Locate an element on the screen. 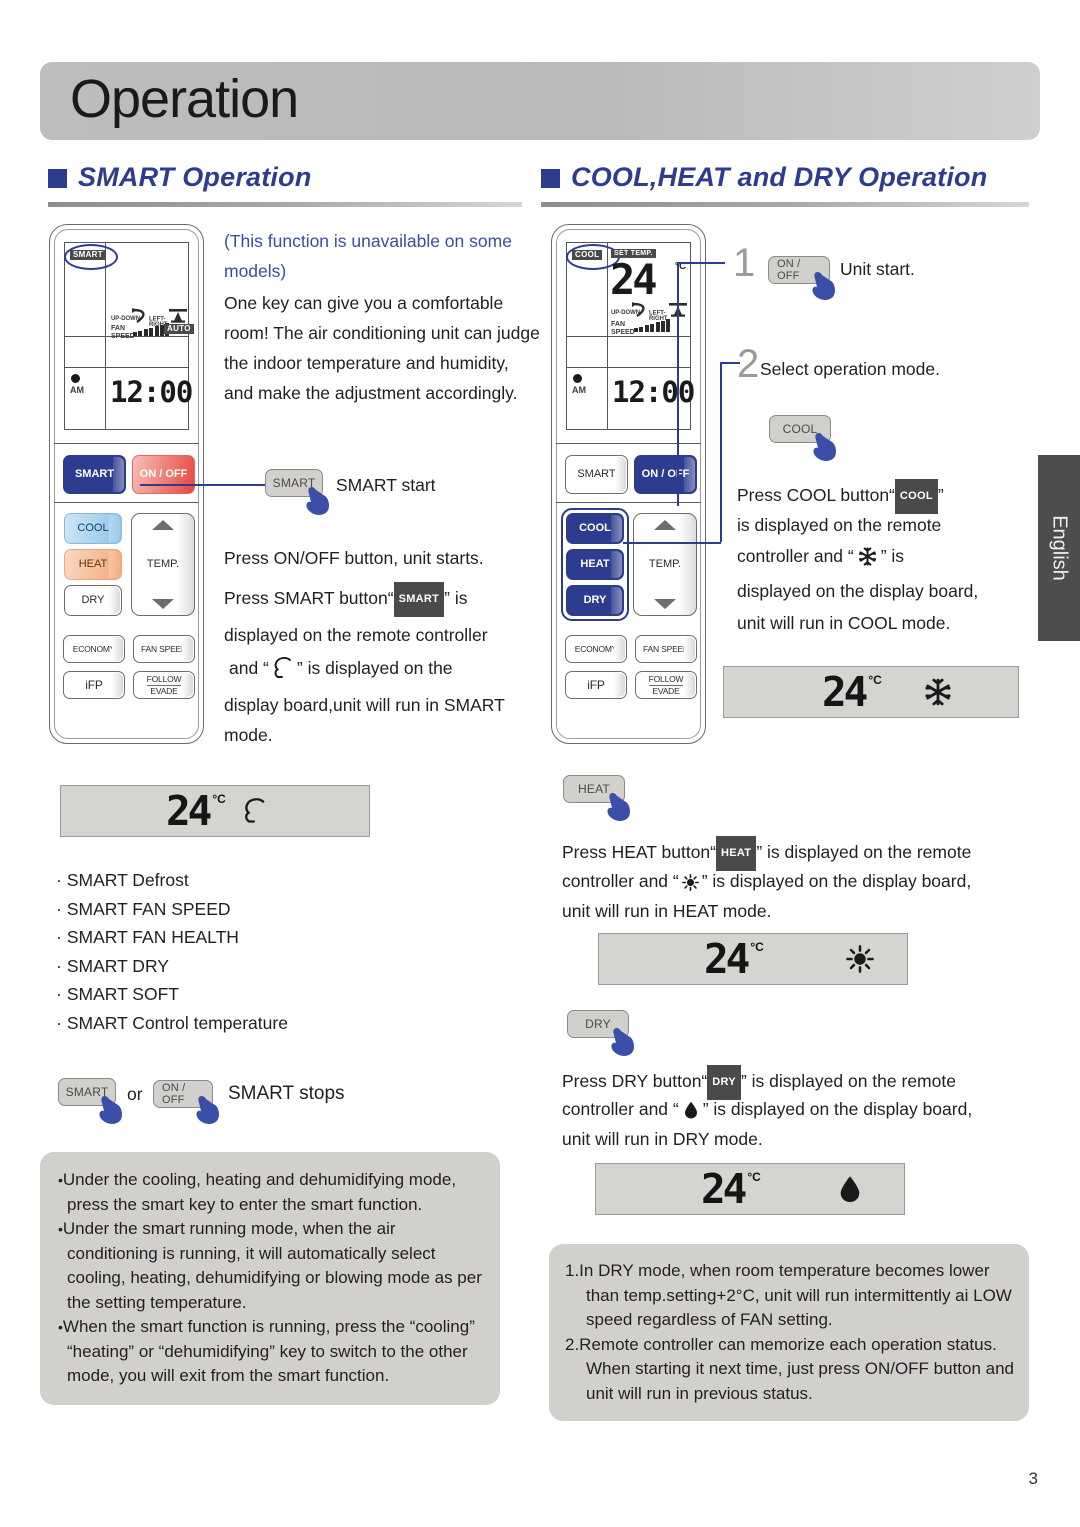  sun-icon is located at coordinates (690, 882).